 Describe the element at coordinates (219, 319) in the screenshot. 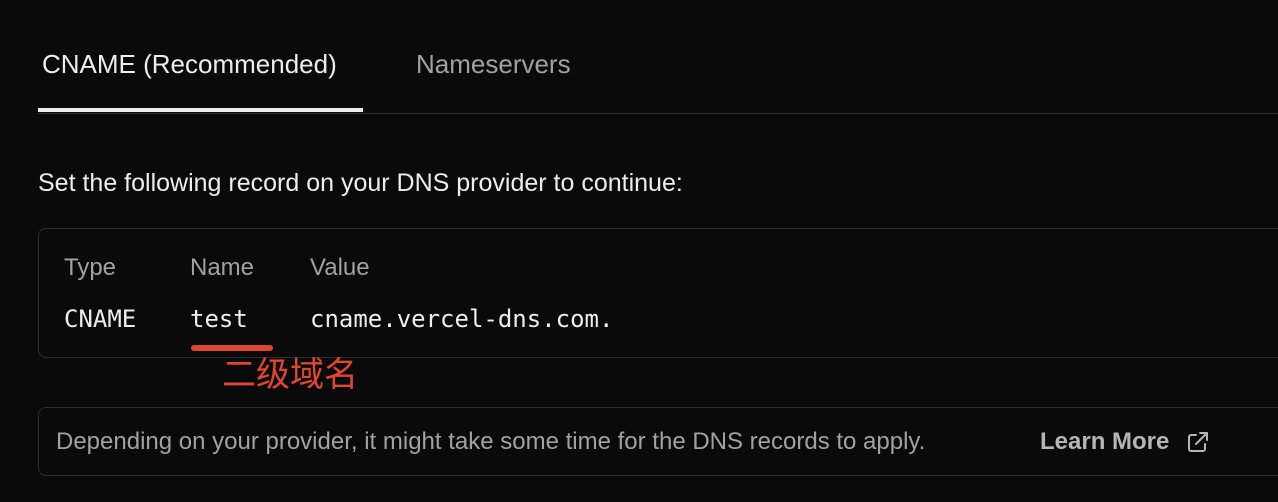

I see `record-name-value: test` at that location.